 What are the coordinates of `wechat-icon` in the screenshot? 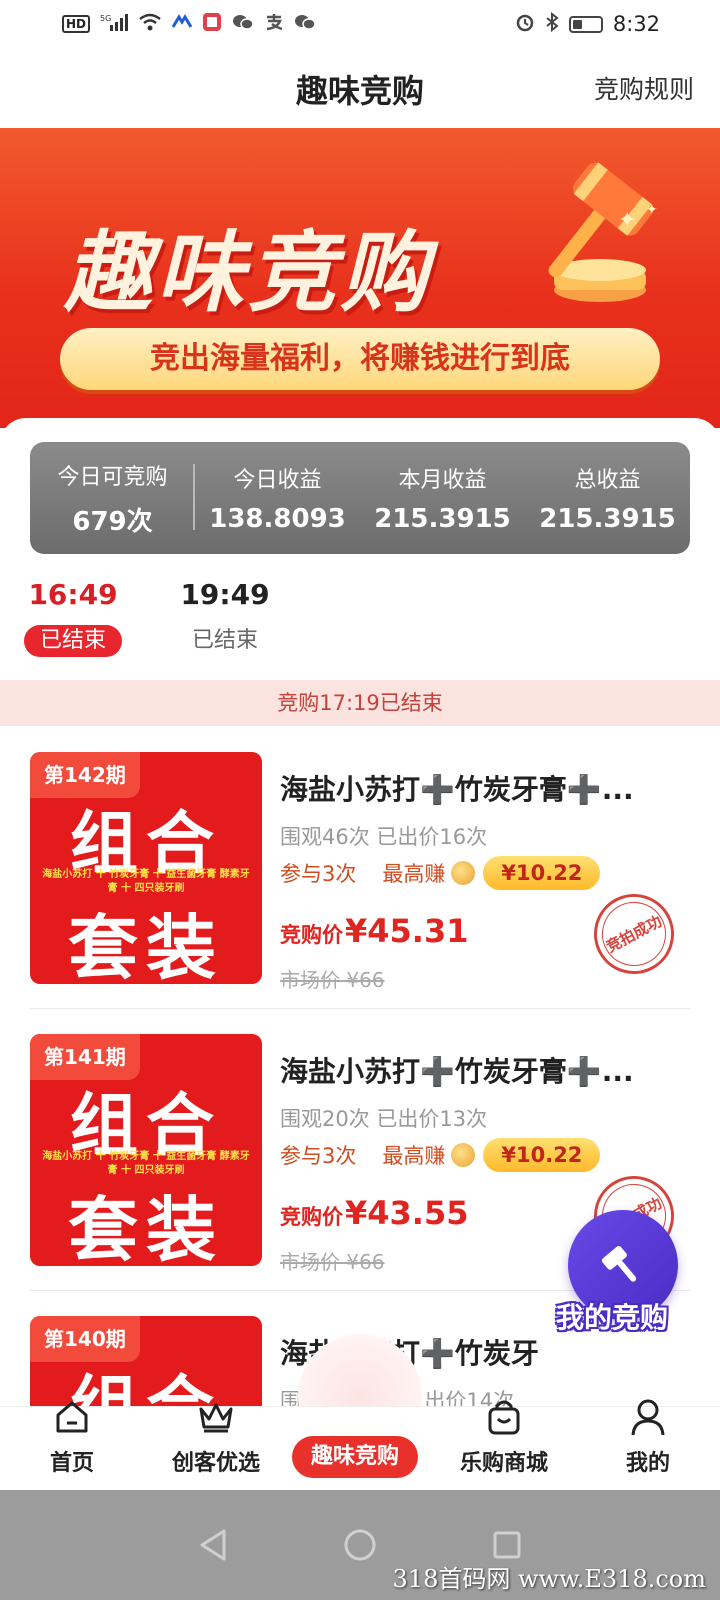 It's located at (243, 24).